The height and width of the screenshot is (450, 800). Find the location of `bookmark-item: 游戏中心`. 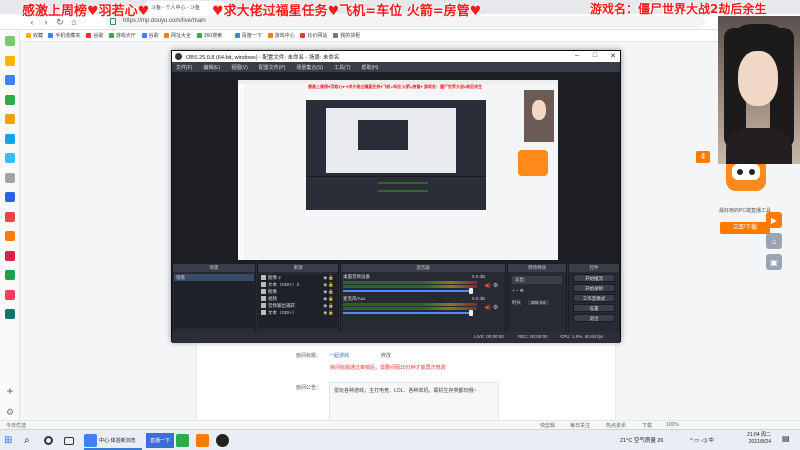

bookmark-item: 游戏中心 is located at coordinates (281, 35).